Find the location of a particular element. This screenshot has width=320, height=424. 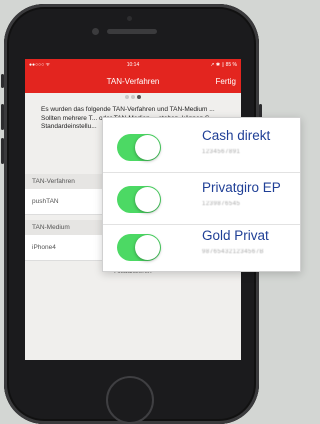

volume-down-button is located at coordinates (2, 151).